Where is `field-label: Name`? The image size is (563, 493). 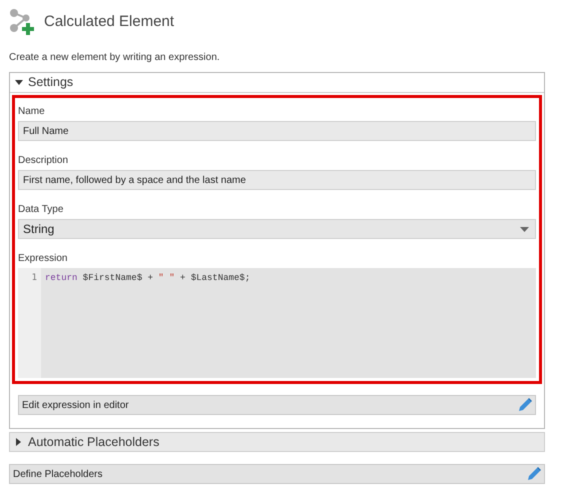 field-label: Name is located at coordinates (32, 112).